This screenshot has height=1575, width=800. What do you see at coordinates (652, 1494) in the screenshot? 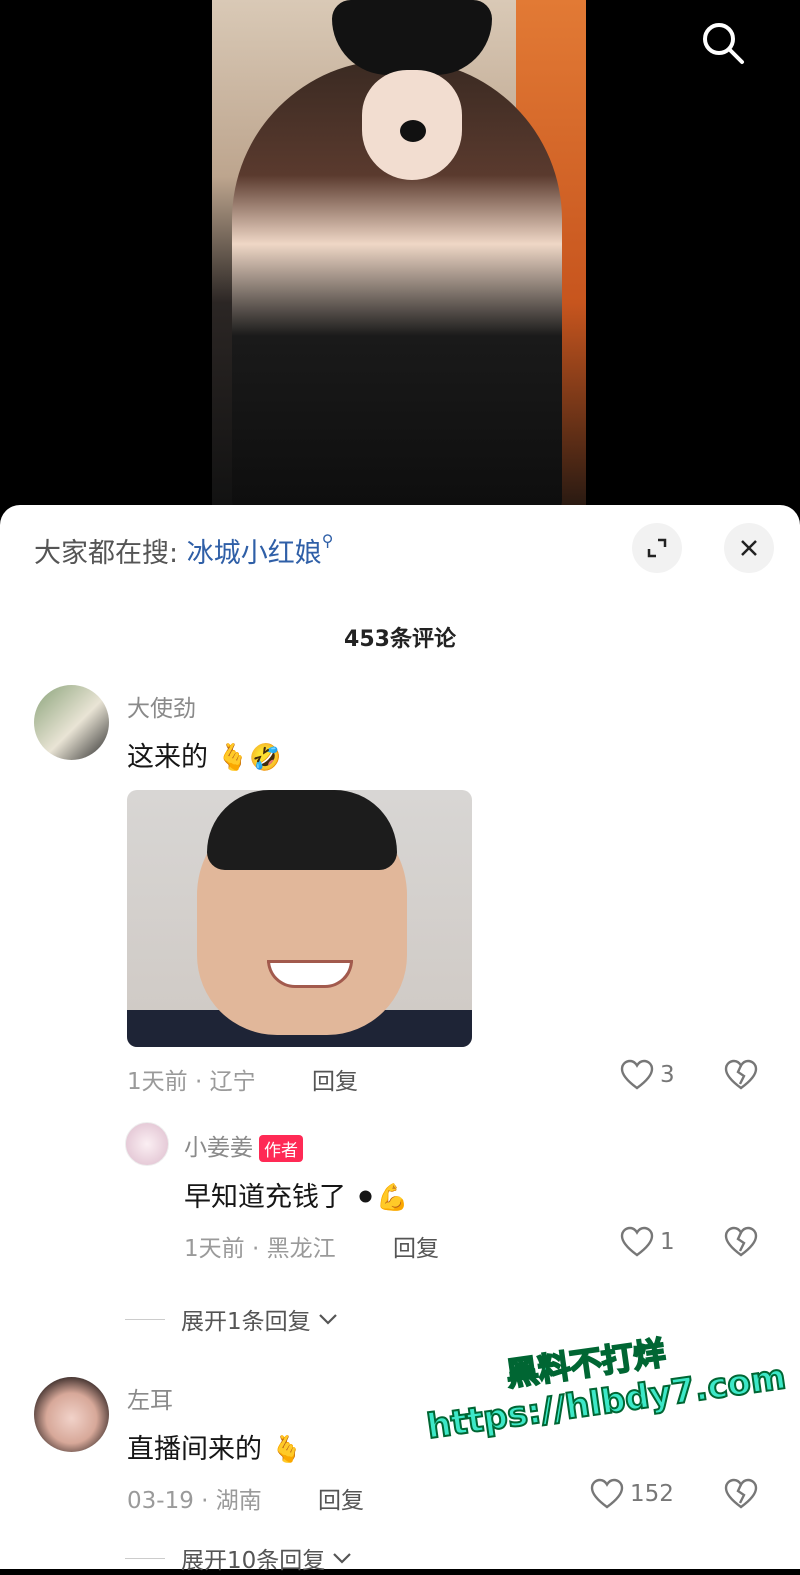
I see `like-count: 152` at bounding box center [652, 1494].